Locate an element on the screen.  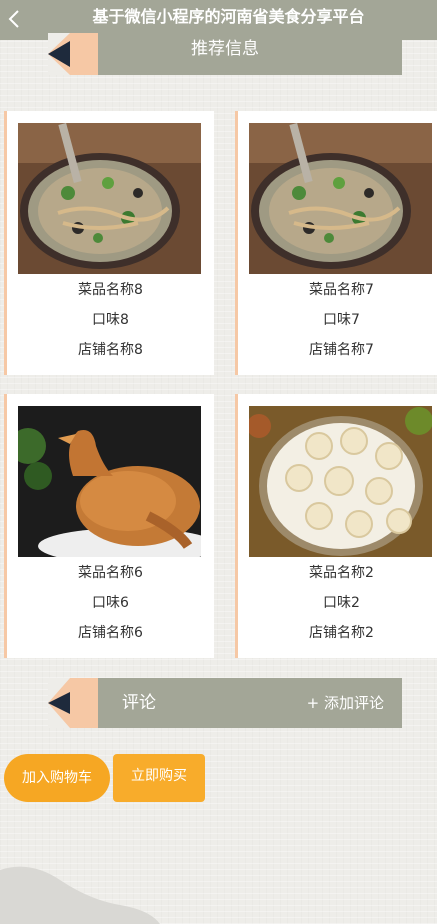
decorative-ink-stain is located at coordinates (80, 895).